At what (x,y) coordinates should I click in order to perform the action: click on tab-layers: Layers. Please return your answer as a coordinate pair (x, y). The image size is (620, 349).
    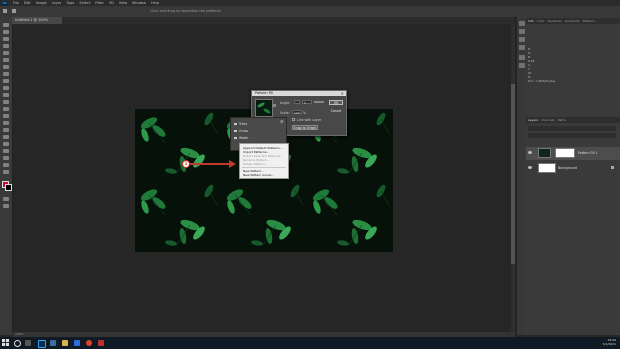
    Looking at the image, I should click on (533, 120).